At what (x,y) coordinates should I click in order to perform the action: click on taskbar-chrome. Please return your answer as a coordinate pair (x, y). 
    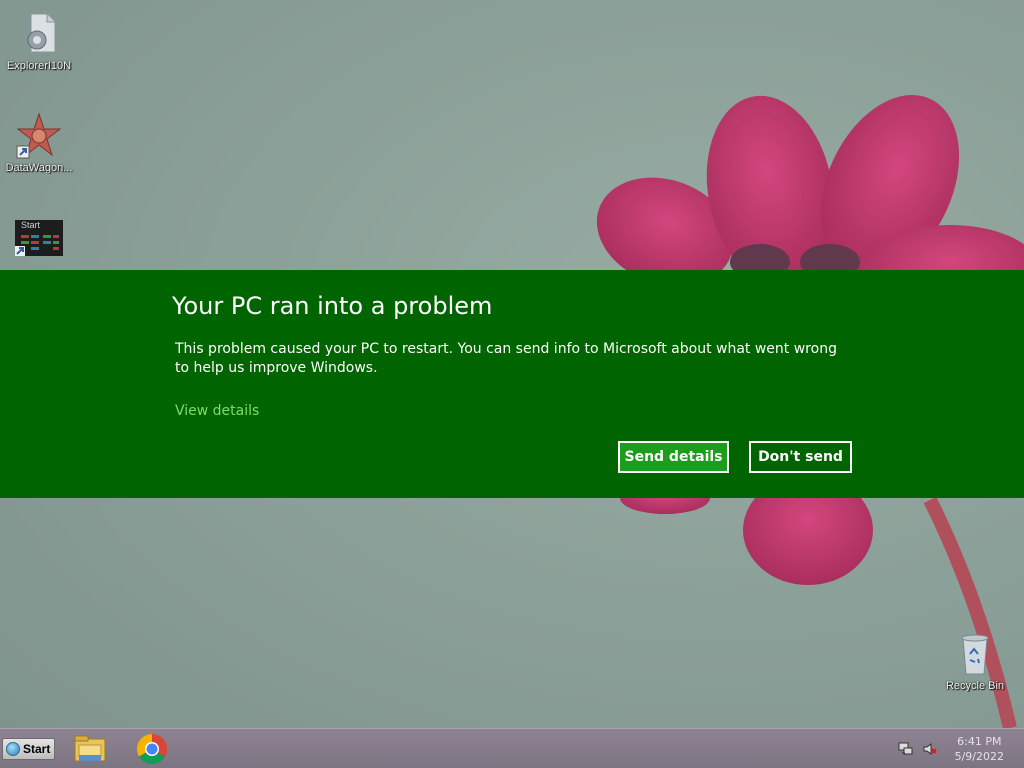
    Looking at the image, I should click on (152, 749).